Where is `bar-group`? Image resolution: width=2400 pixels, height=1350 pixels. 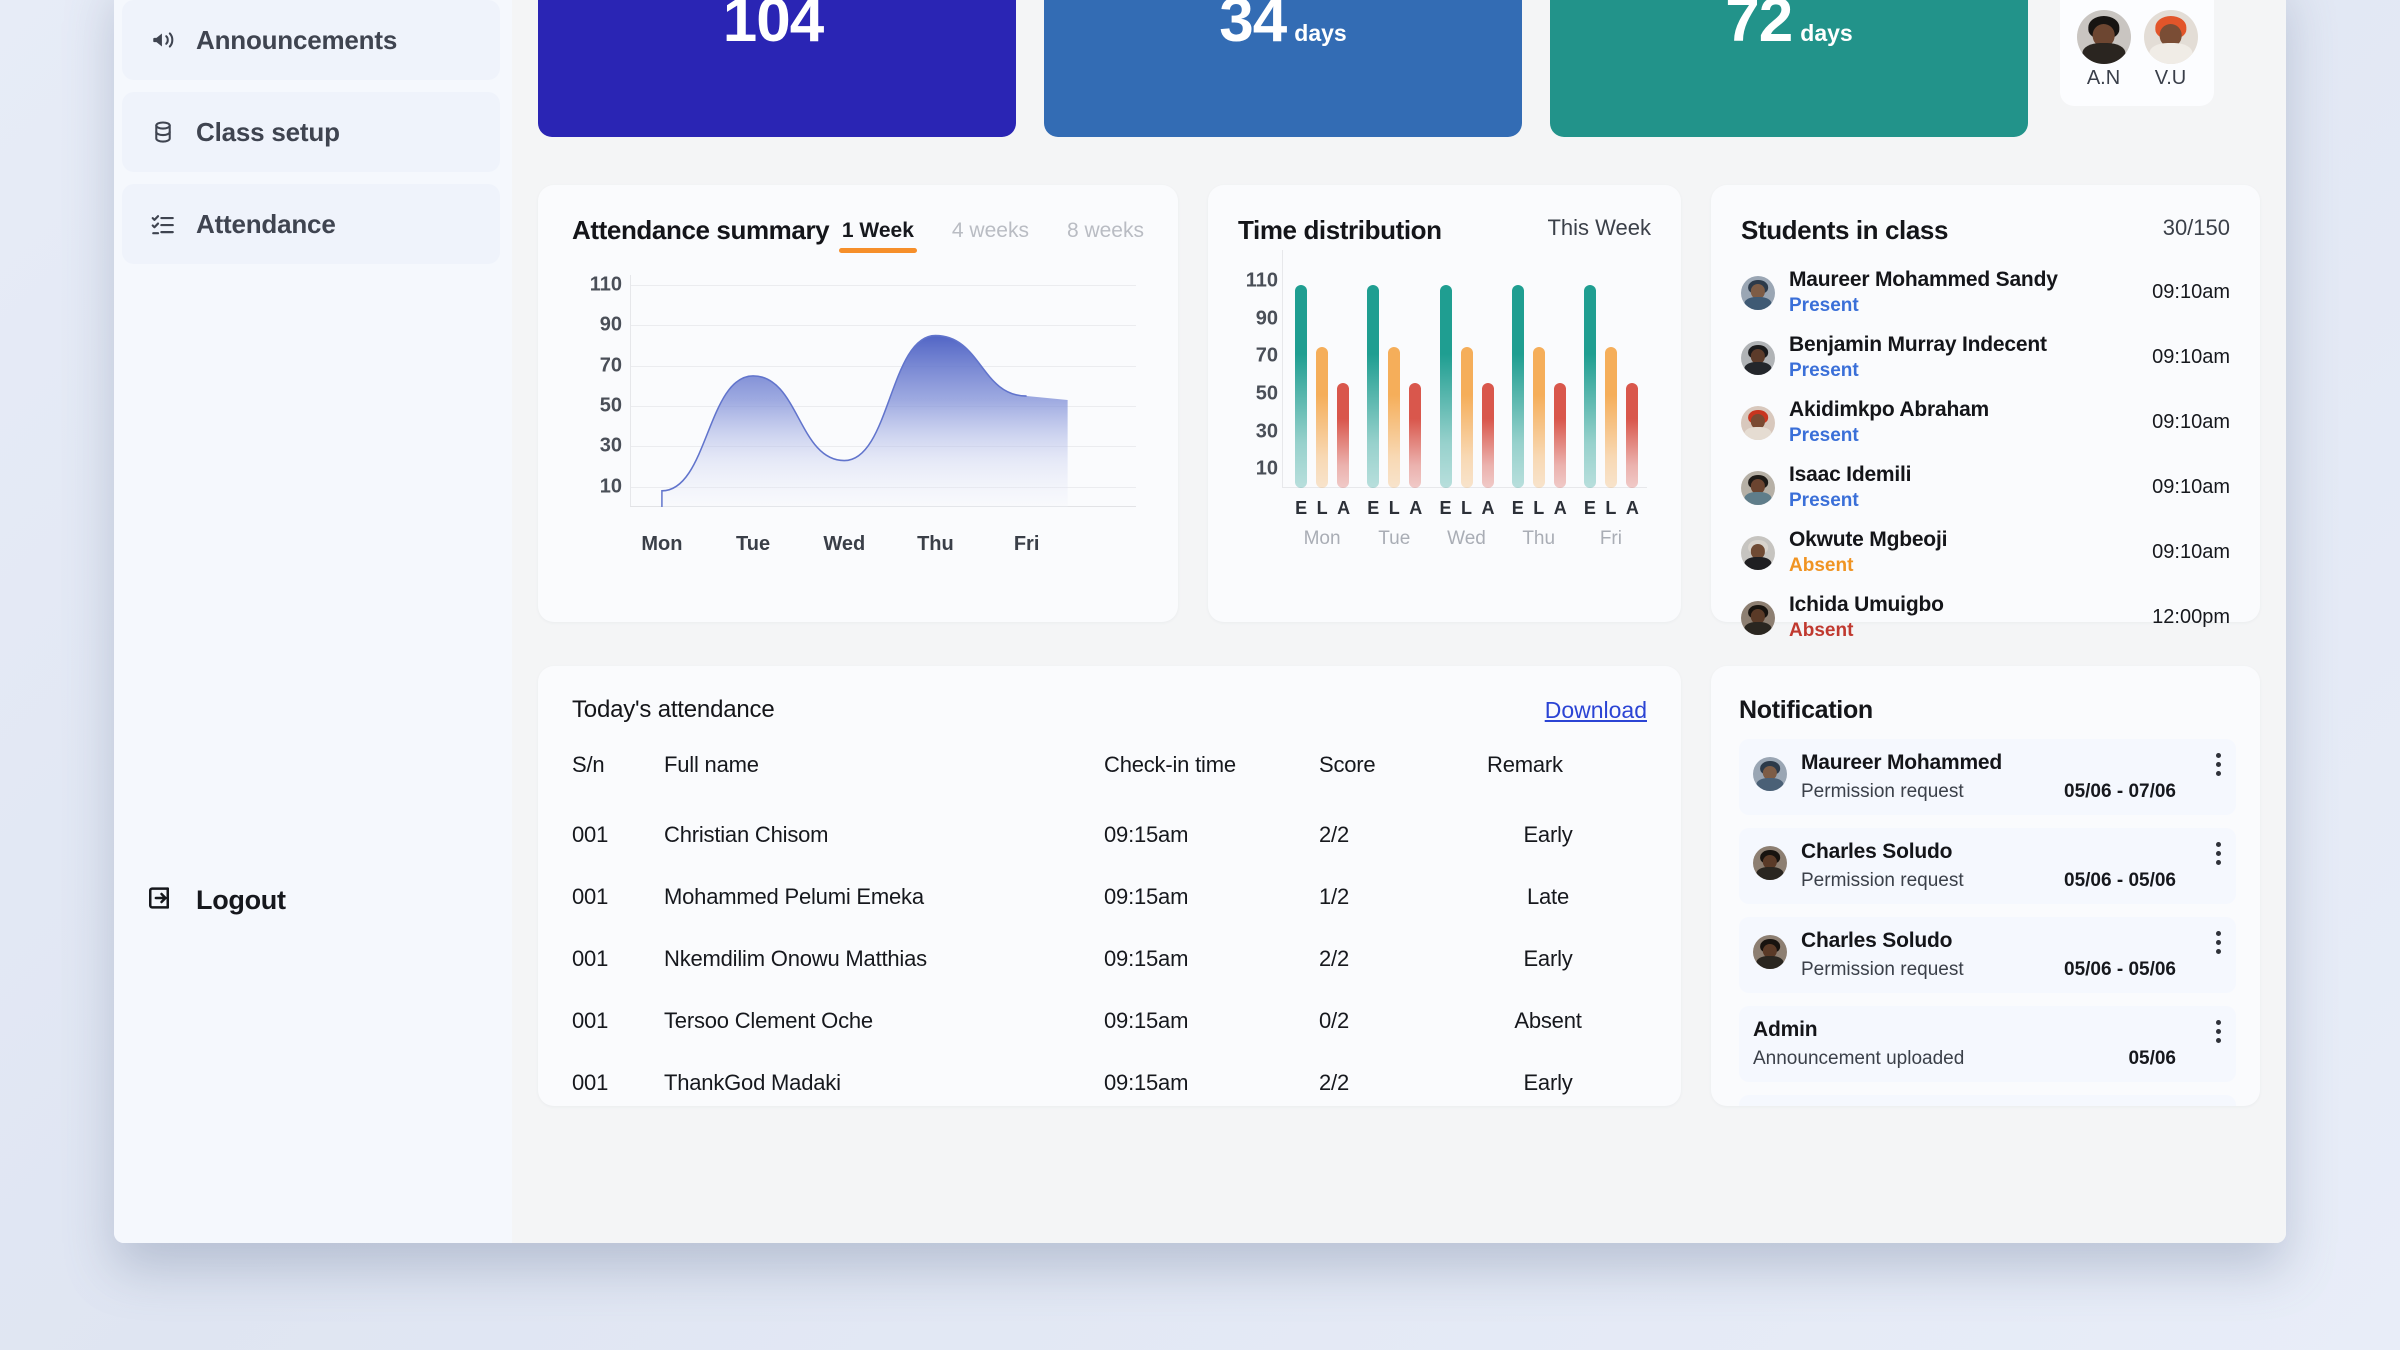
bar-group is located at coordinates (1322, 377).